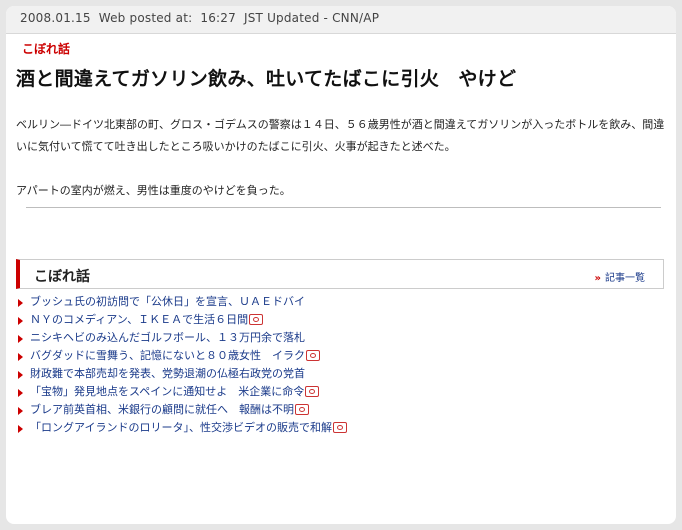 The width and height of the screenshot is (682, 530). What do you see at coordinates (340, 356) in the screenshot?
I see `related-item: バグダッドに雪舞う、記憶にないと８０歳女性 イラク` at bounding box center [340, 356].